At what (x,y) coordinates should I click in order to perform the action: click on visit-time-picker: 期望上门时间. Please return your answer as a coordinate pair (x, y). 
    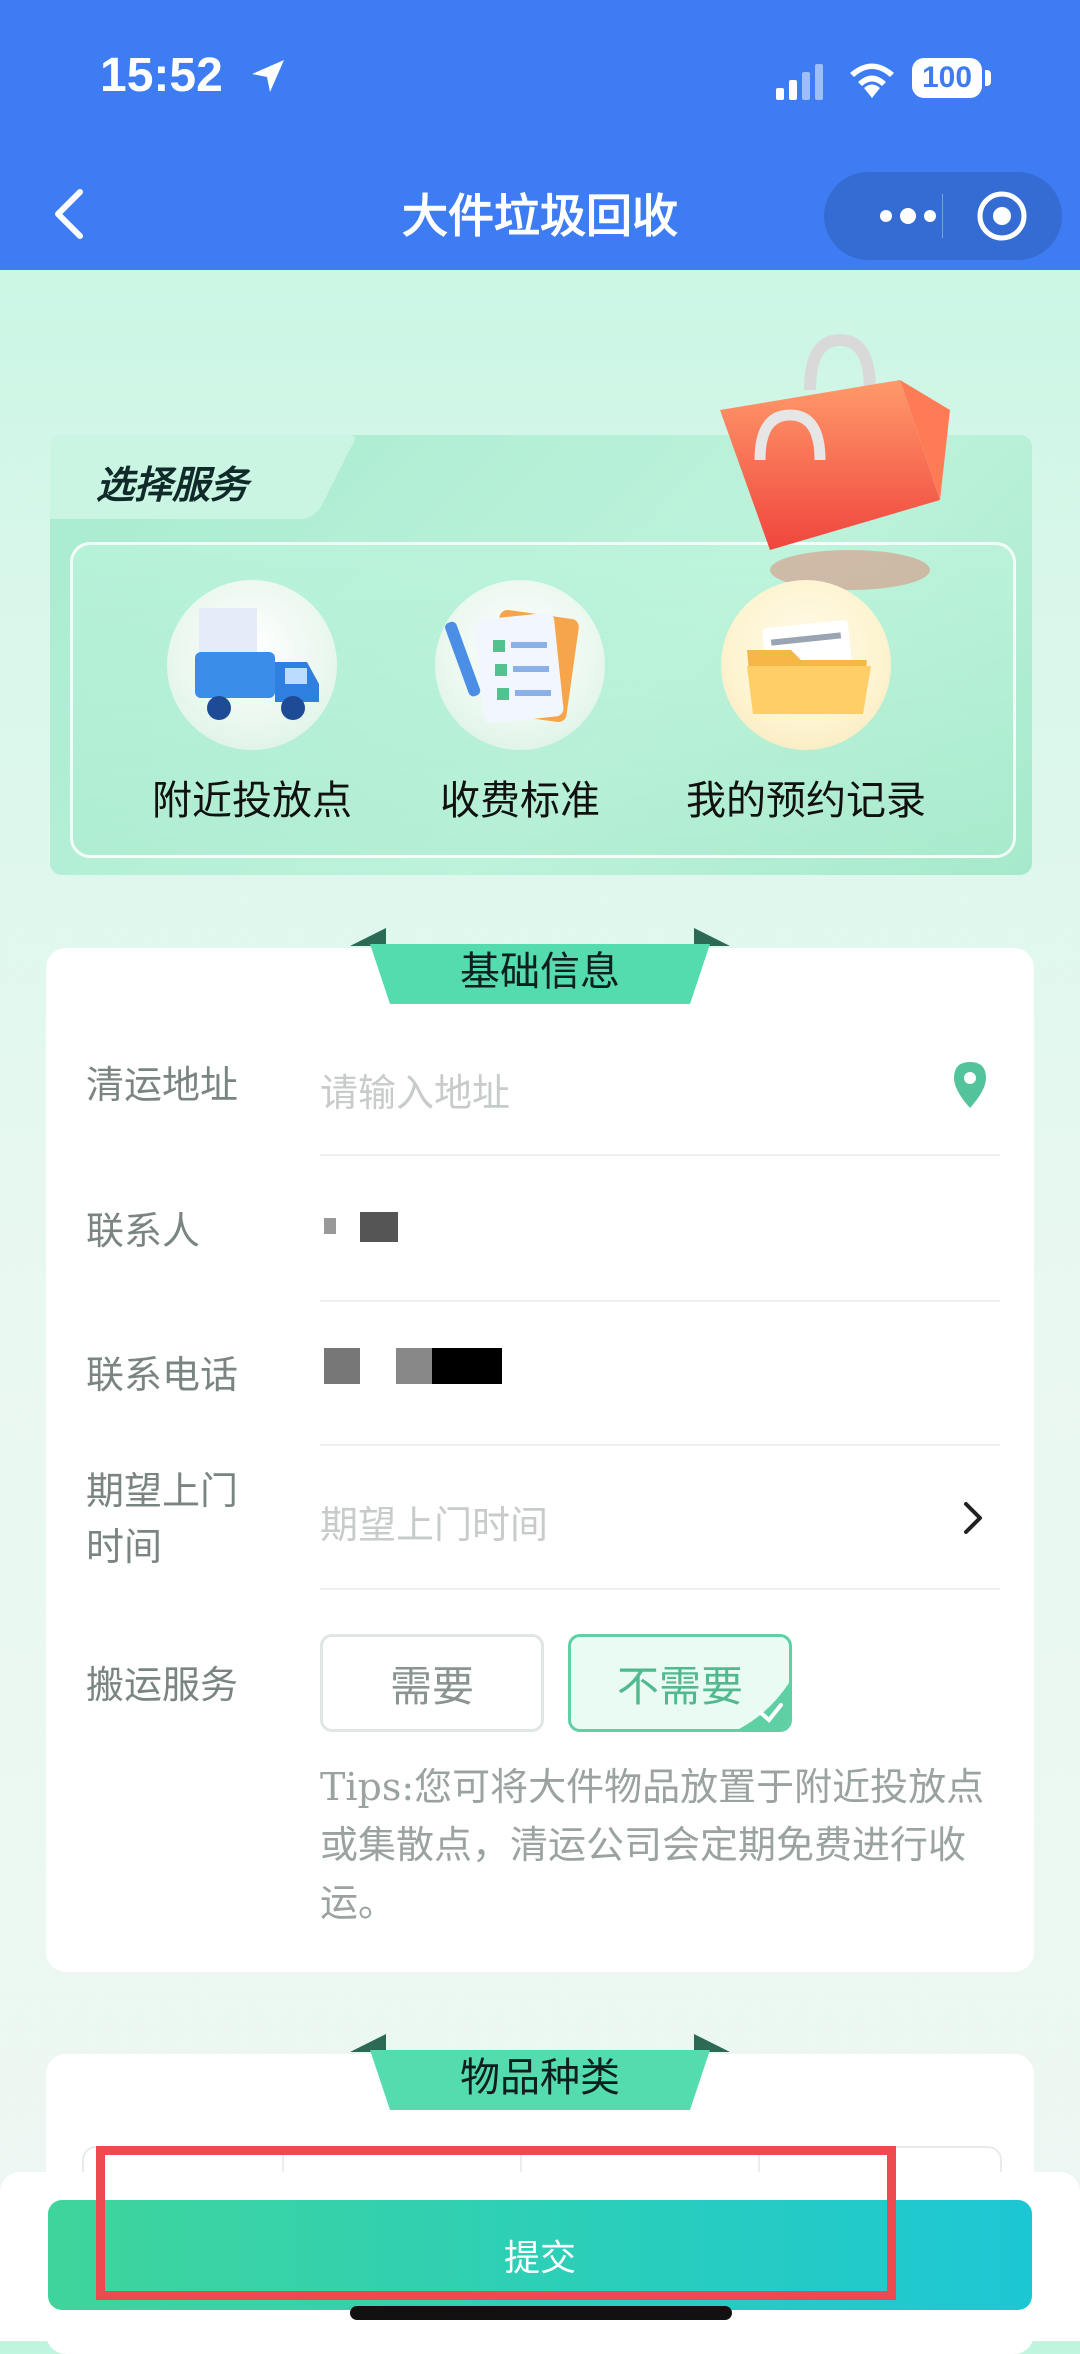
    Looking at the image, I should click on (434, 1521).